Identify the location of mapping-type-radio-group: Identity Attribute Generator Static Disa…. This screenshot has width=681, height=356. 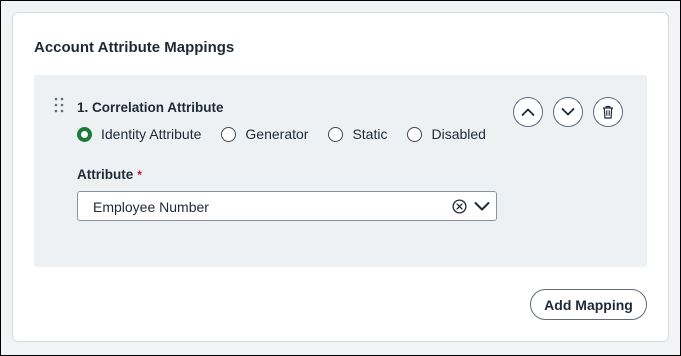
(281, 134).